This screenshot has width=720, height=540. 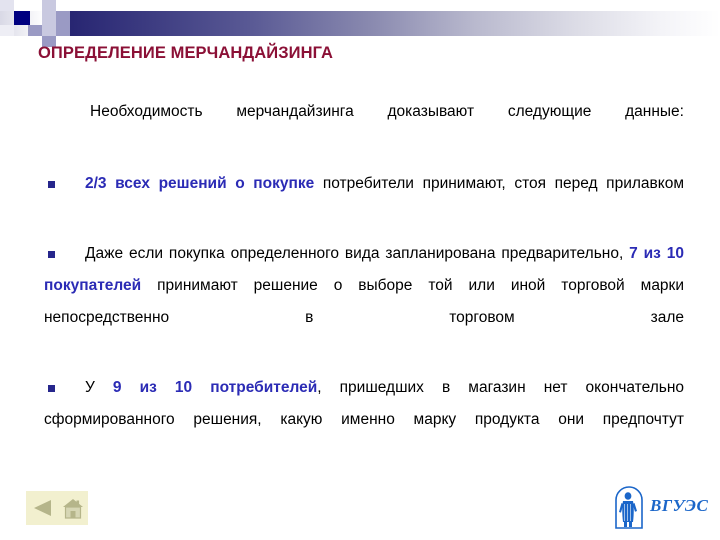 I want to click on highlight-stat-3: 9 из 10 потребителей, so click(x=215, y=387).